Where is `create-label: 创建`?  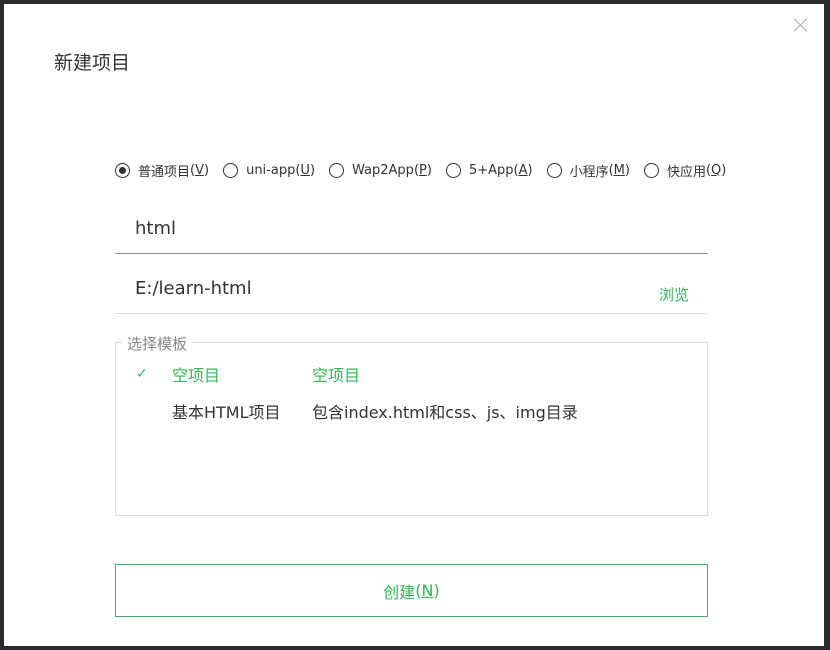 create-label: 创建 is located at coordinates (399, 592).